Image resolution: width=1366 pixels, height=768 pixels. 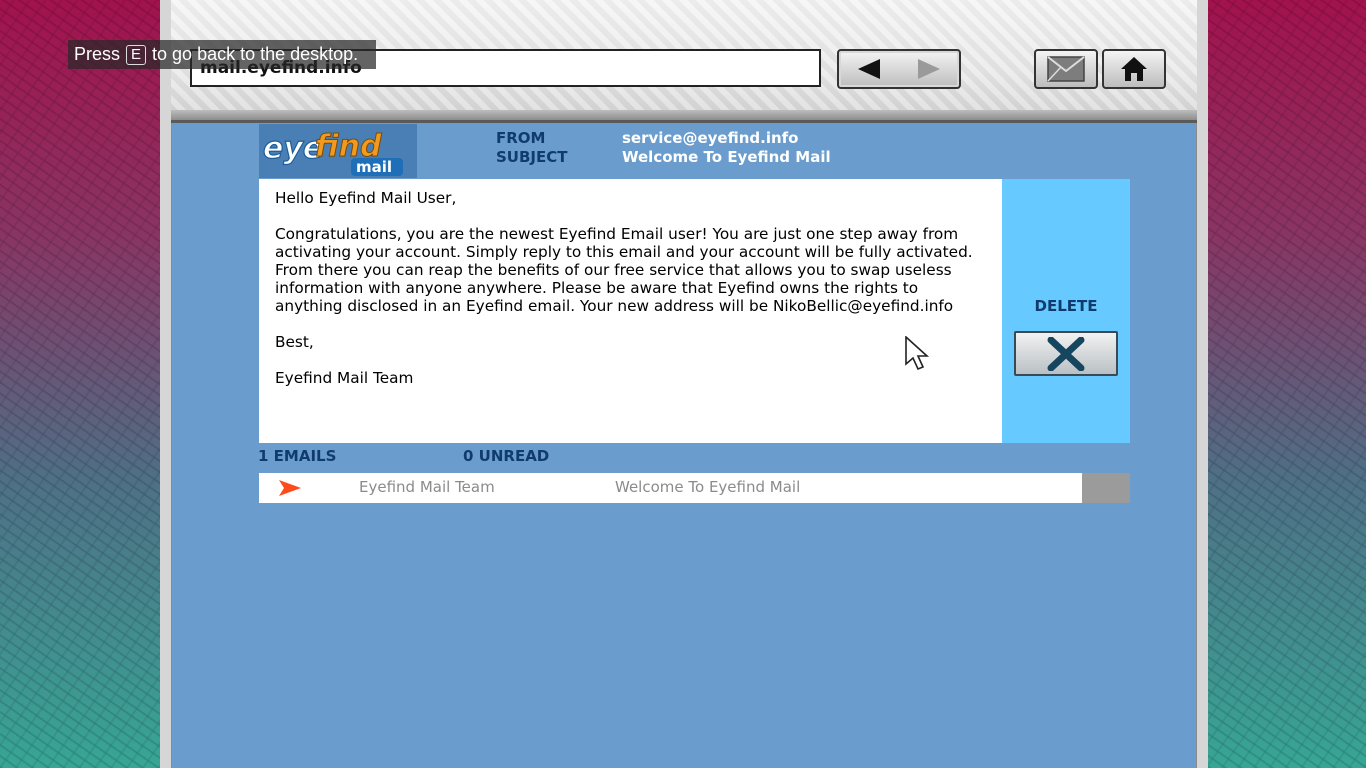 What do you see at coordinates (338, 151) in the screenshot?
I see `eyefind-mail-logo: eye find mail` at bounding box center [338, 151].